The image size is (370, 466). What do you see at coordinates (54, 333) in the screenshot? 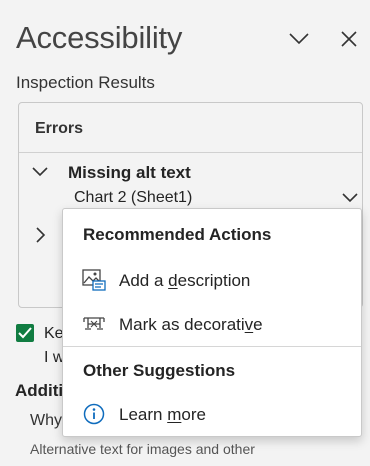
I see `keep-option-label: Ke` at bounding box center [54, 333].